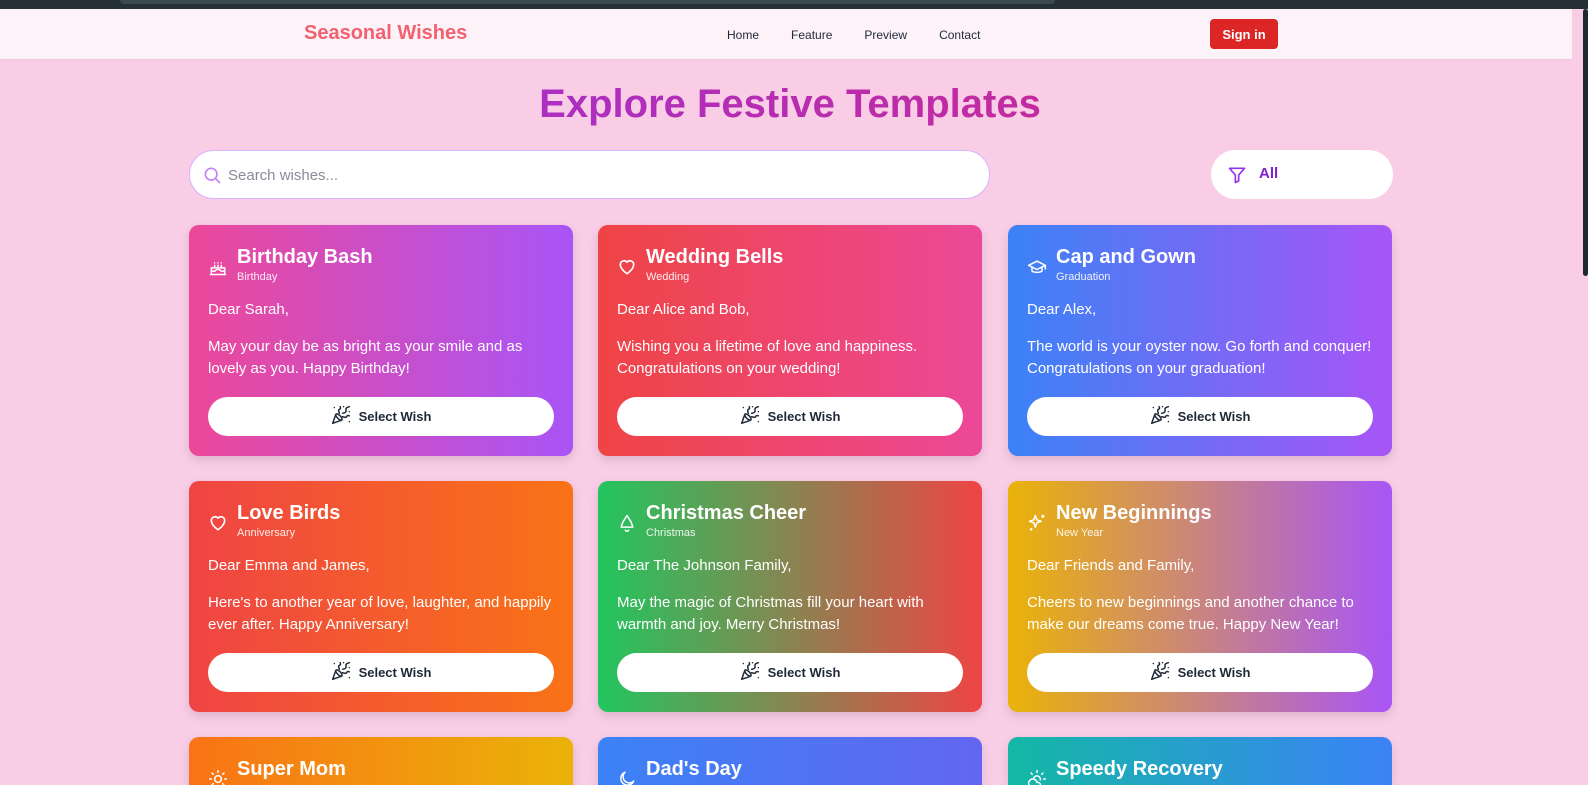 Image resolution: width=1588 pixels, height=785 pixels. I want to click on search-bar, so click(589, 174).